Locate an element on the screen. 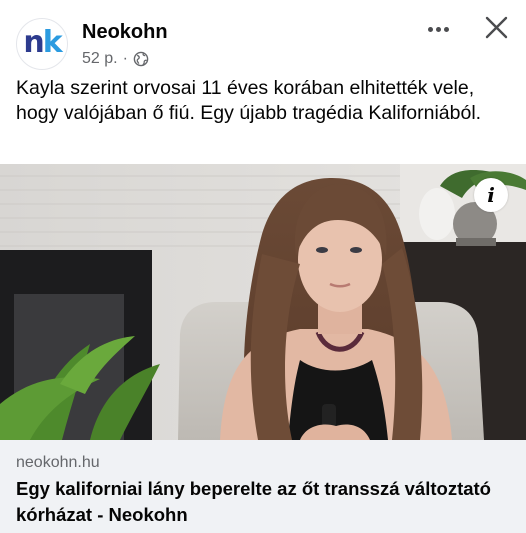 The image size is (526, 533). photo-info-button: i is located at coordinates (491, 195).